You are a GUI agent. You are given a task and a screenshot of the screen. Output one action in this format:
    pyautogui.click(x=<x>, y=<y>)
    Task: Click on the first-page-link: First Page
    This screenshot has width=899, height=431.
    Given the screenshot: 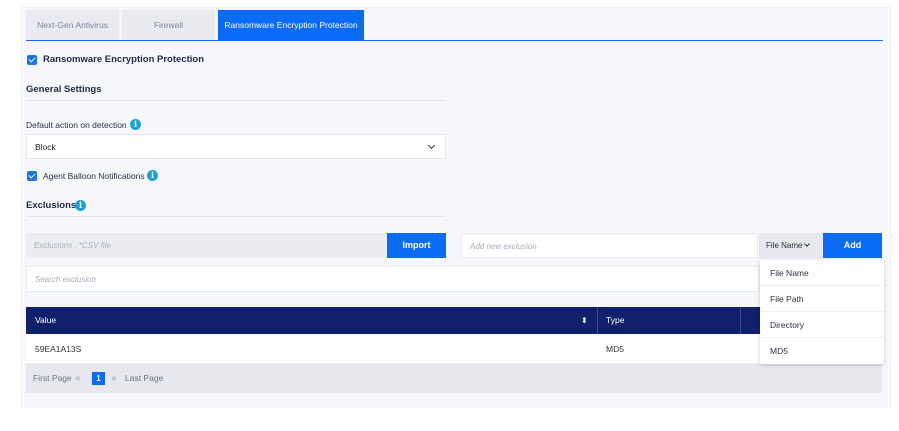 What is the action you would take?
    pyautogui.click(x=52, y=378)
    